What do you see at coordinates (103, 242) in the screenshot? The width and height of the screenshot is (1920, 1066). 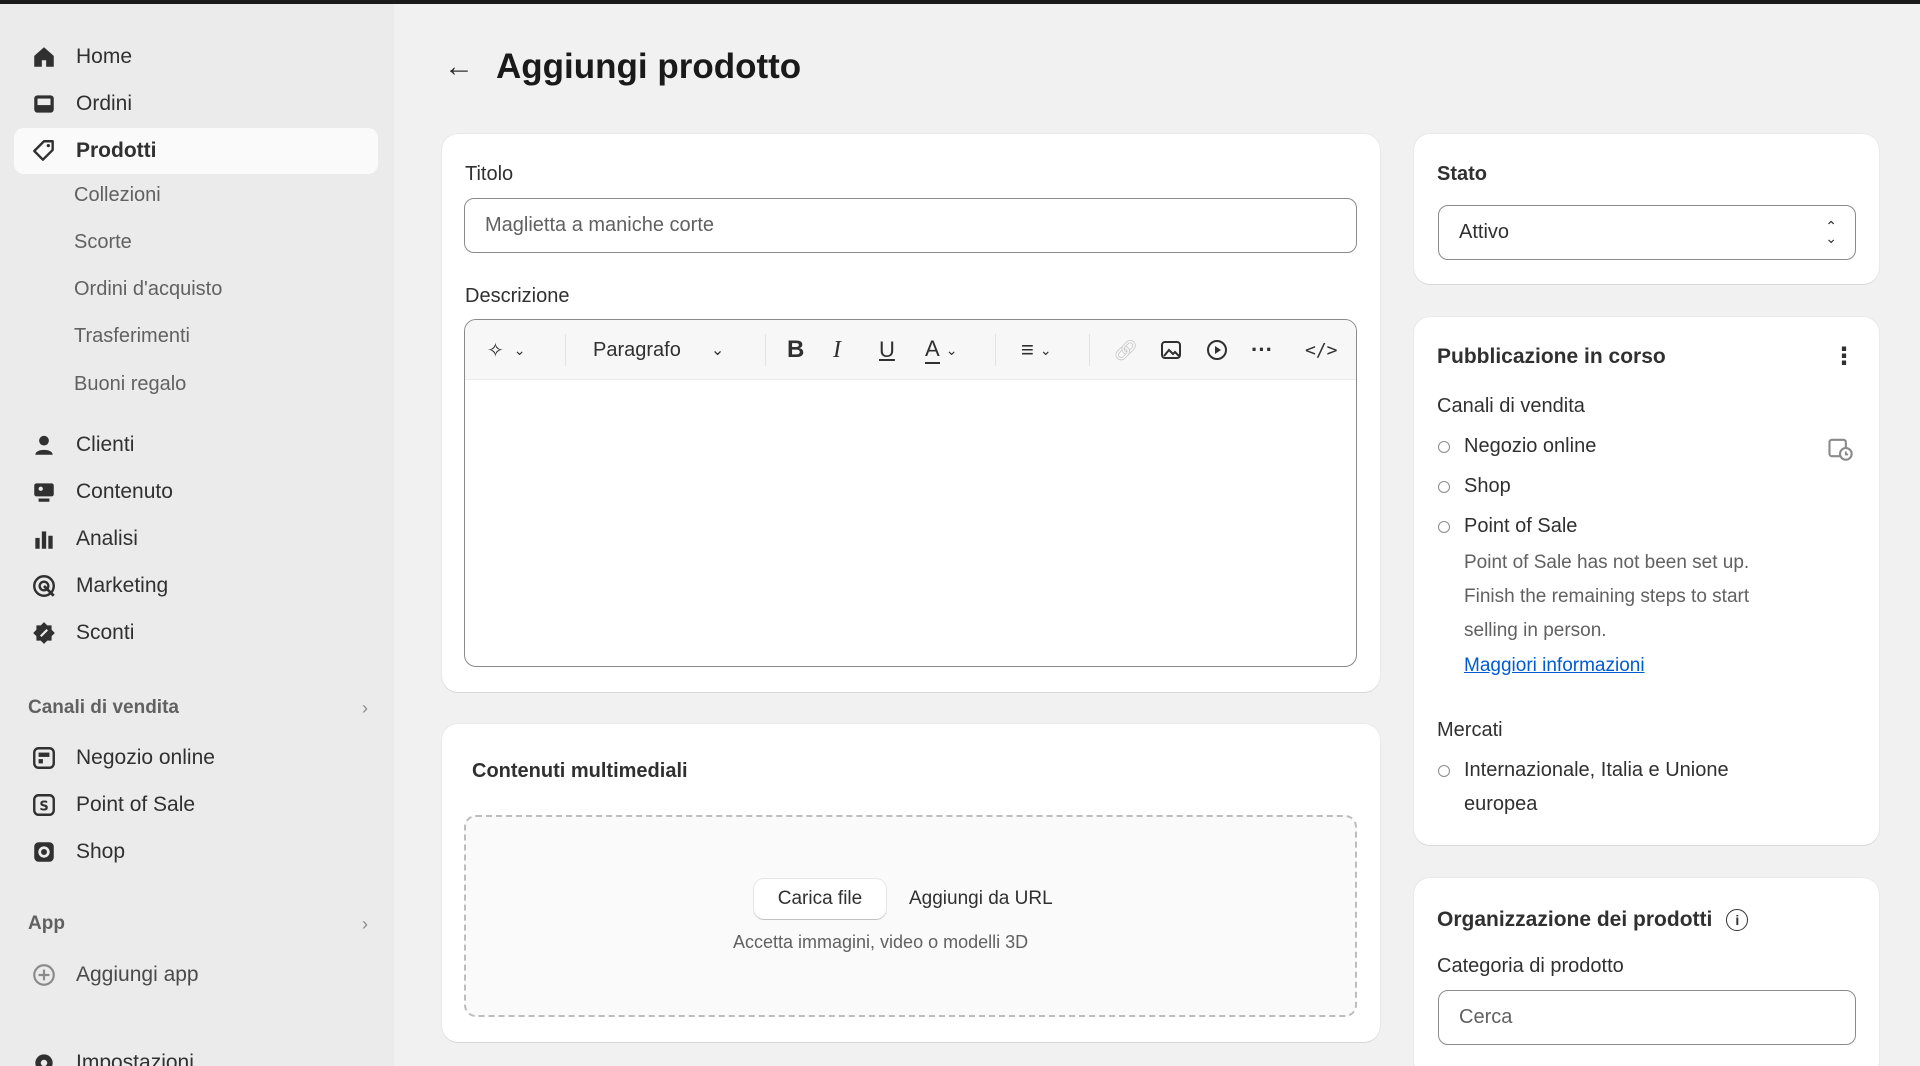 I see `sidebar-subitem-inventory: Scorte` at bounding box center [103, 242].